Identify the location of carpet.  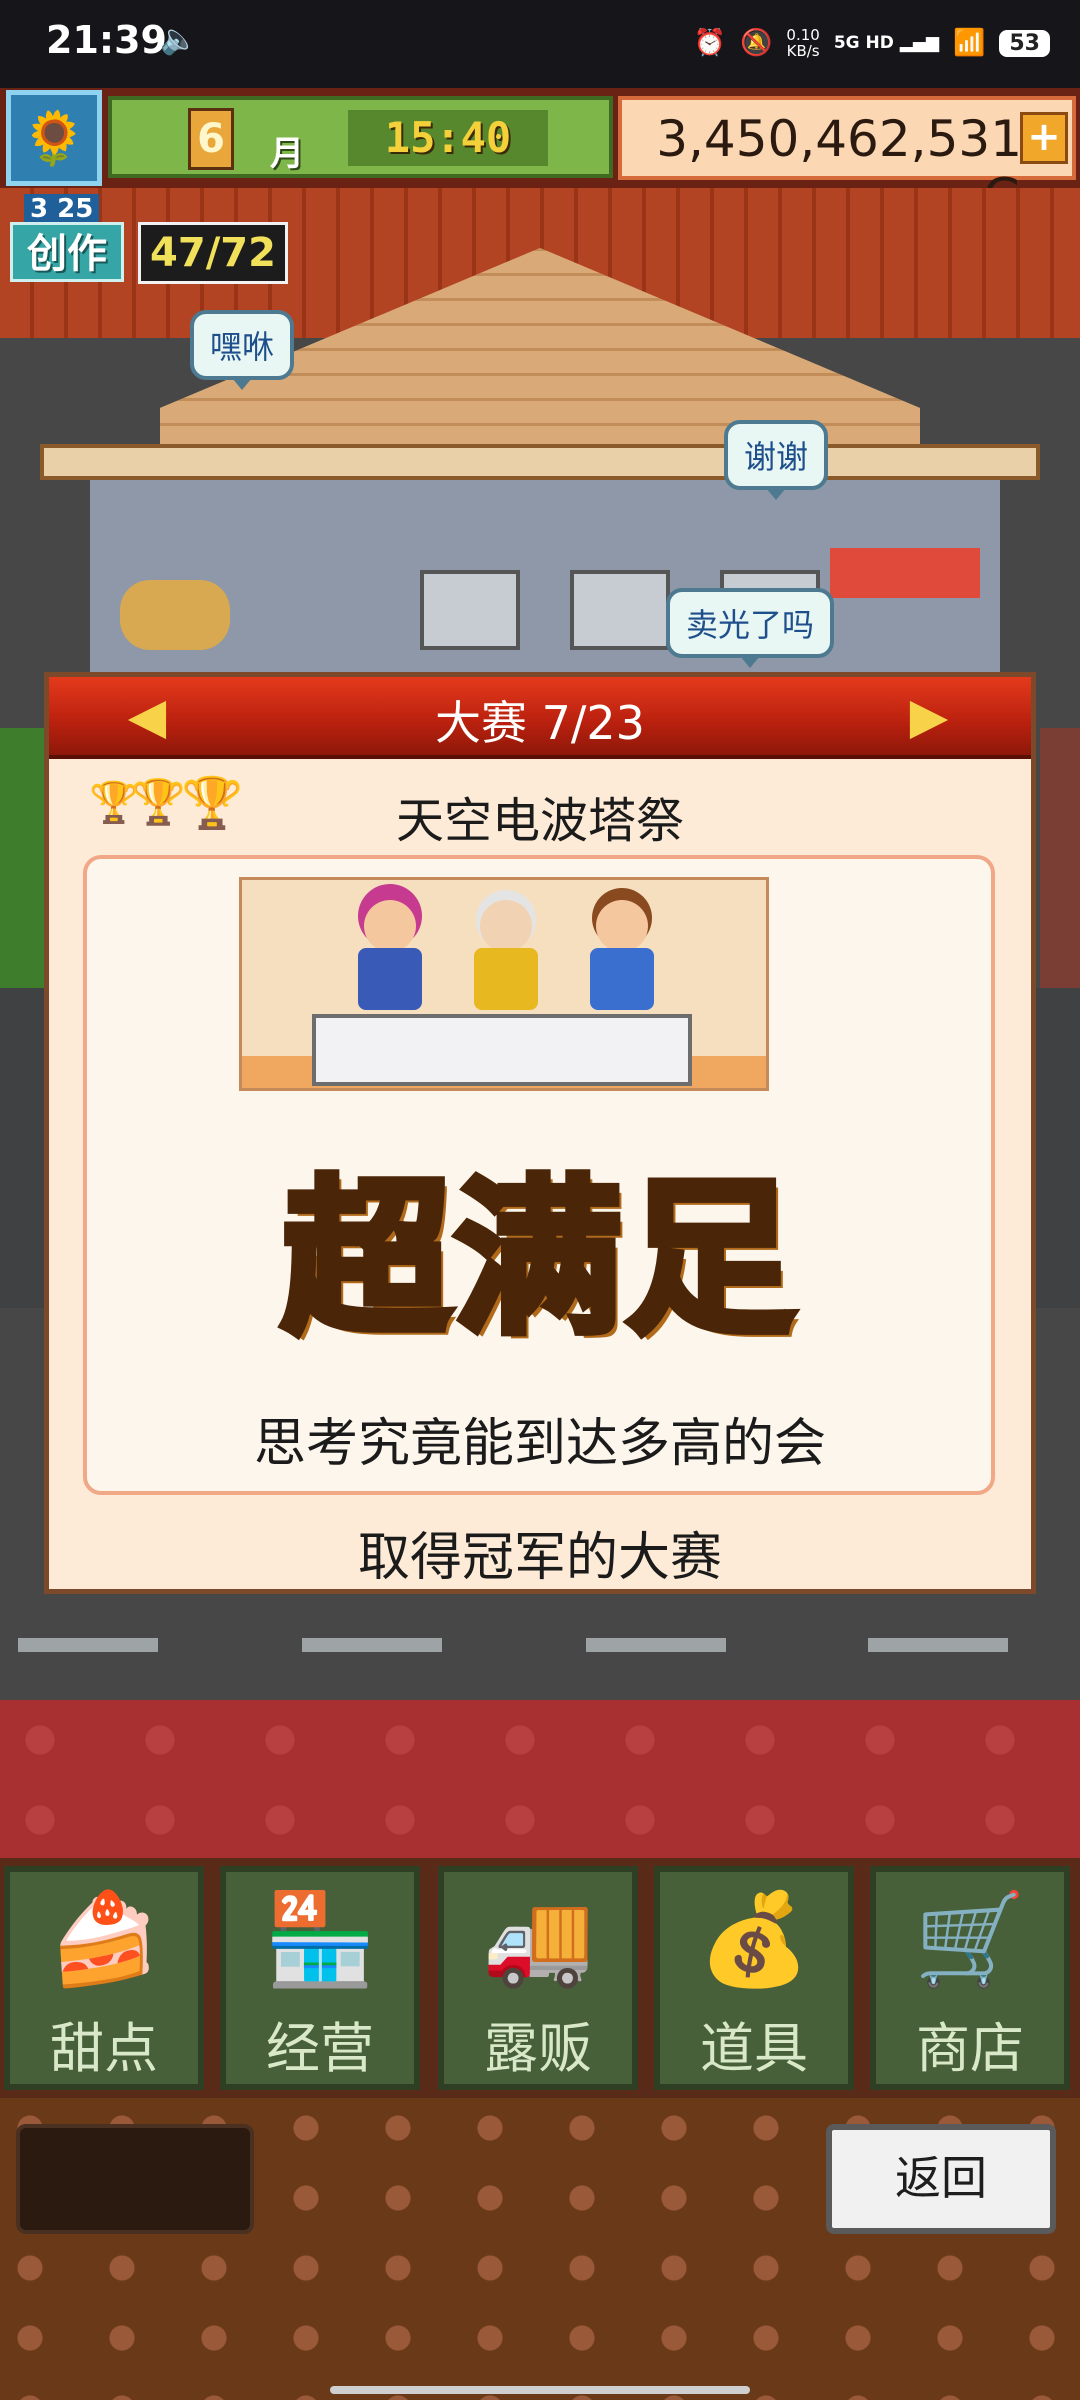
(540, 1780).